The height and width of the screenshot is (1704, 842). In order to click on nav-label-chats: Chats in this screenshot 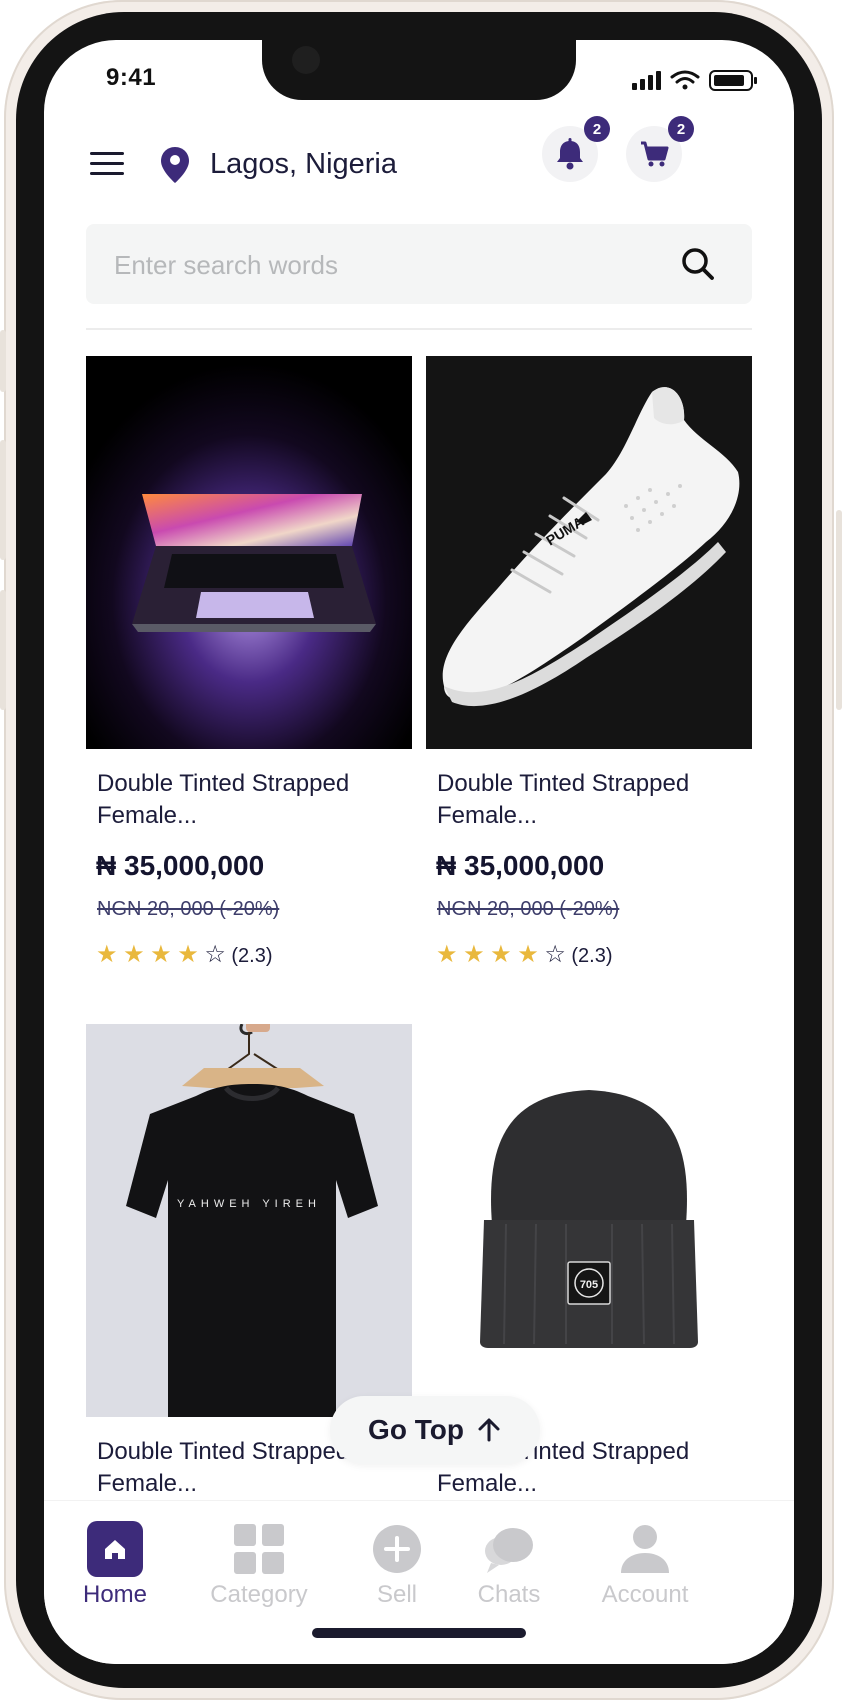, I will do `click(509, 1594)`.